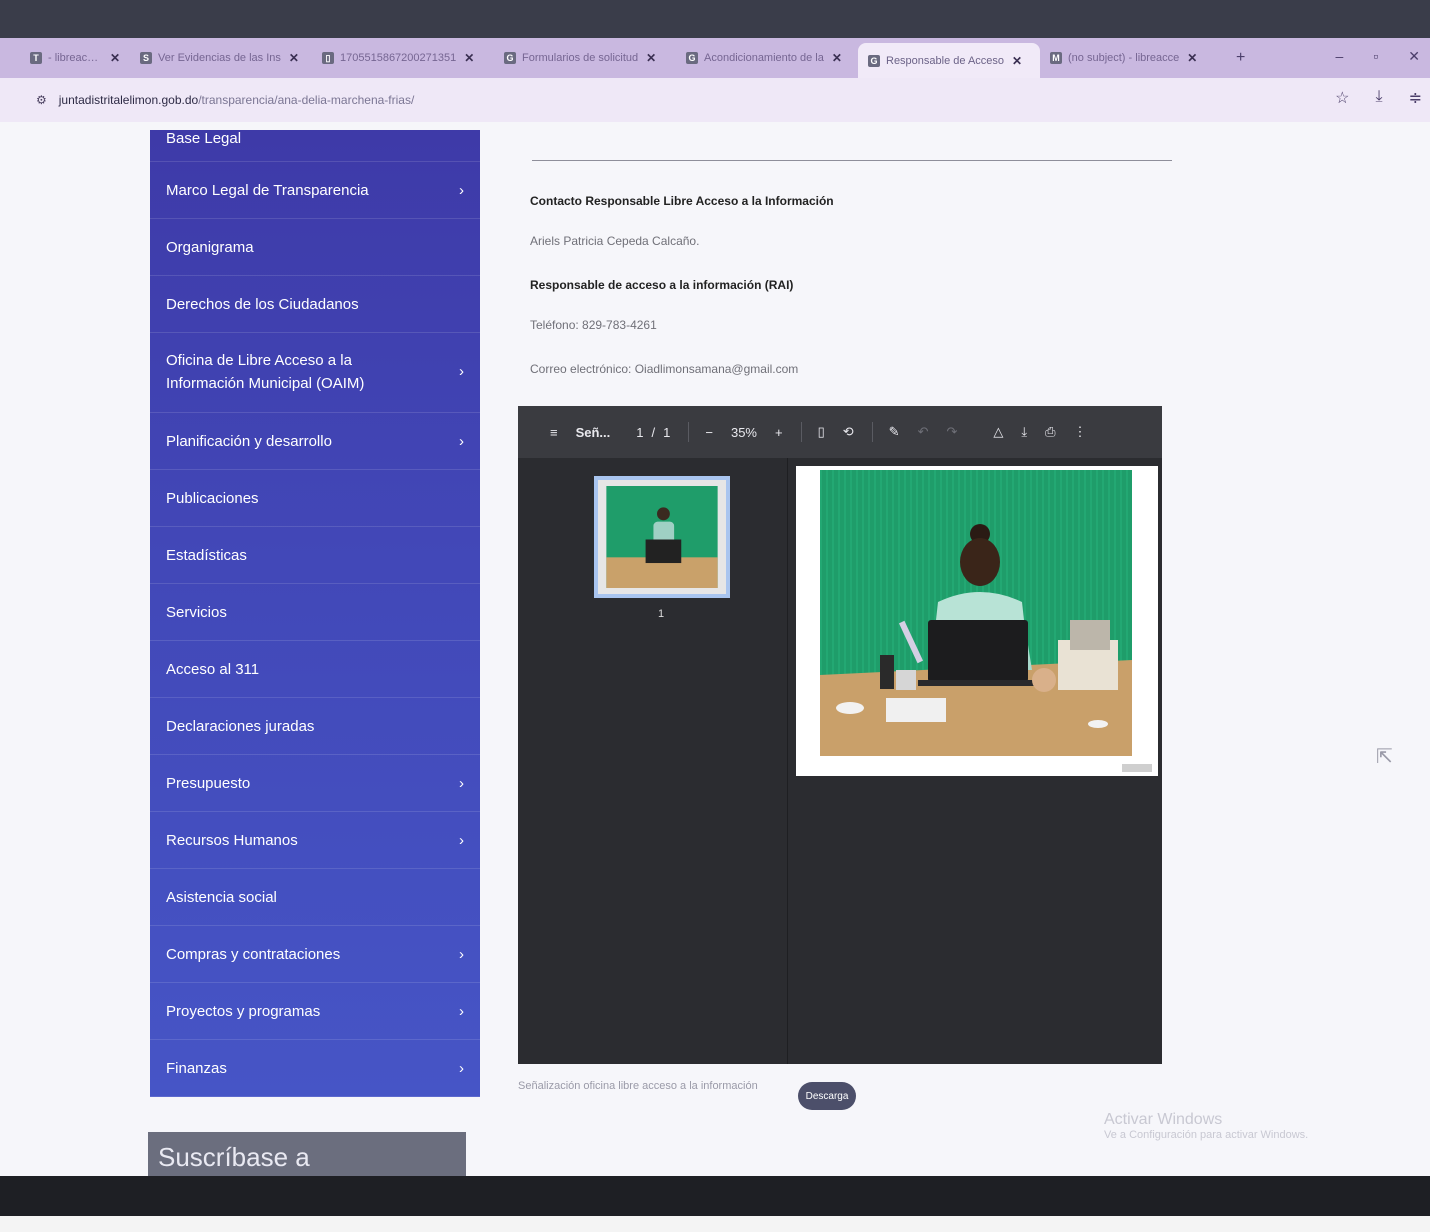  I want to click on tab-title: Ver Evidencias de las Ins, so click(219, 58).